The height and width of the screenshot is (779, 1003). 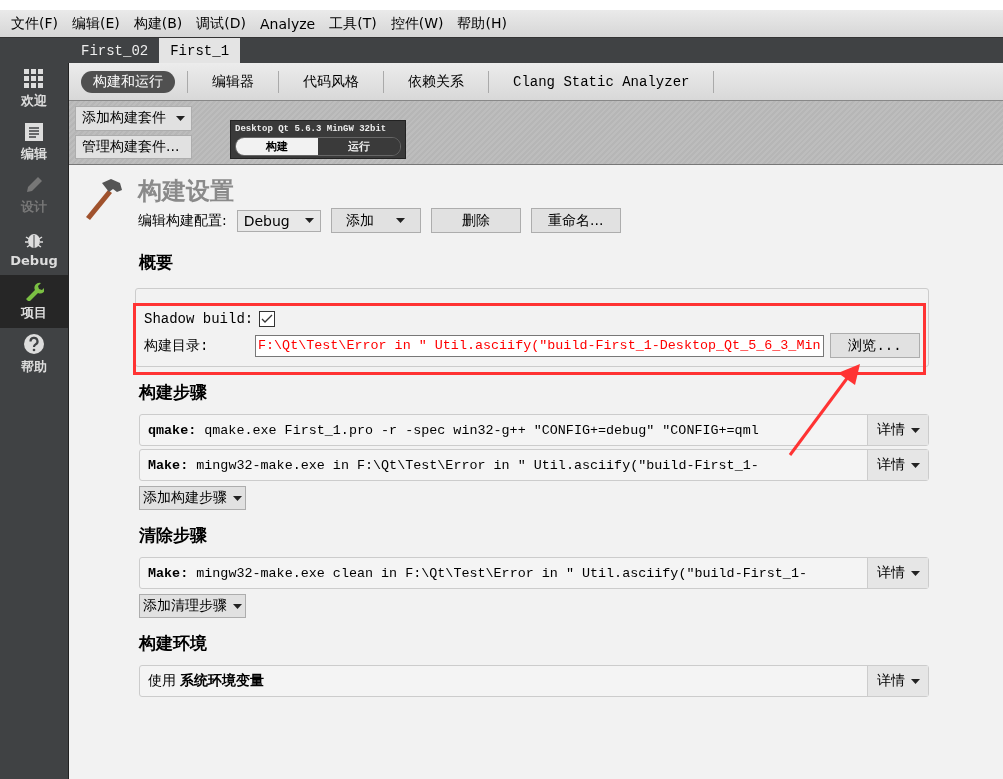 What do you see at coordinates (482, 23) in the screenshot?
I see `menu-item: 帮助(H)` at bounding box center [482, 23].